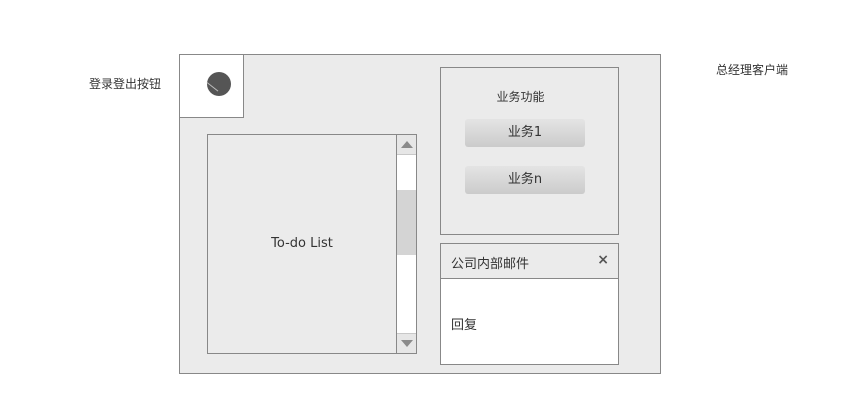 The image size is (867, 405). I want to click on chevron-down-icon, so click(407, 343).